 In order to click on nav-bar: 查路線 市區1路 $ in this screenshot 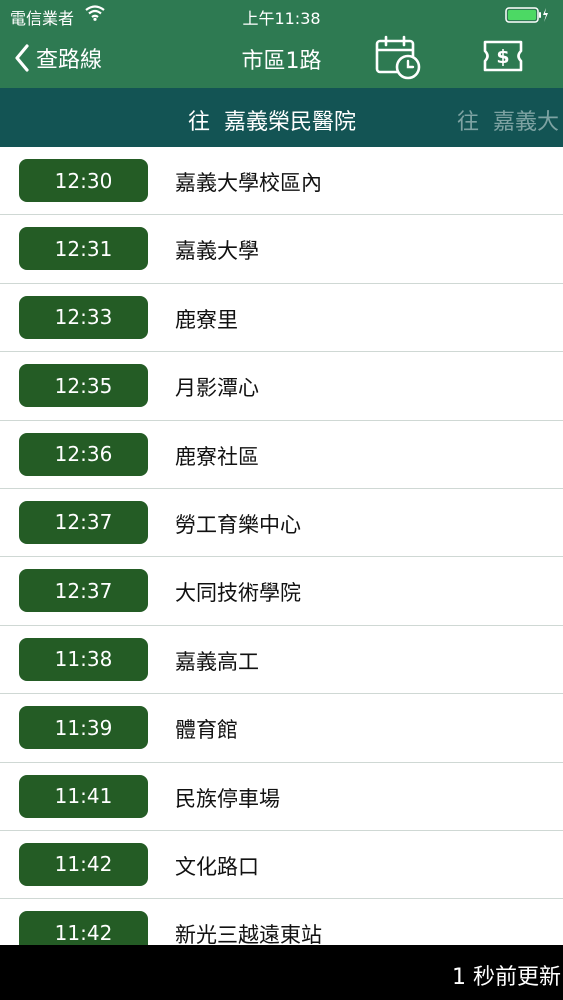, I will do `click(281, 59)`.